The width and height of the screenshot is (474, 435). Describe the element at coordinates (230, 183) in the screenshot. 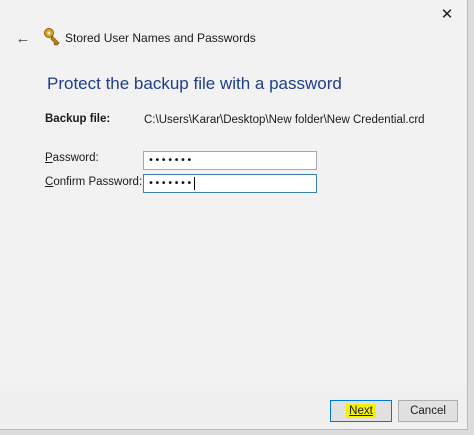

I see `confirm-password-field: •••••••` at that location.